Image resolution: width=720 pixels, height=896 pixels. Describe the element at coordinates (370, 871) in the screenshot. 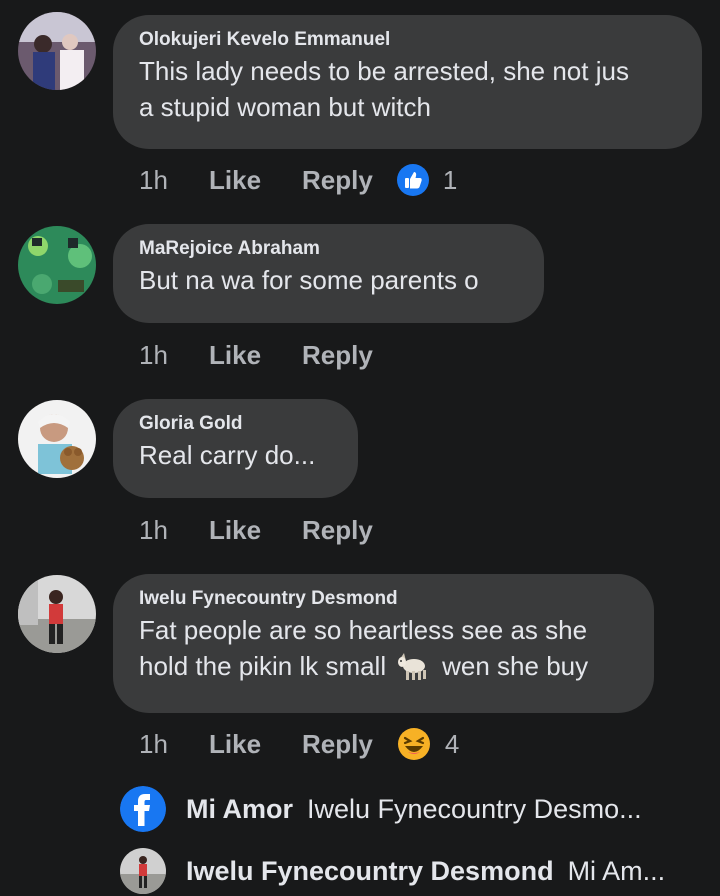

I see `reply-author: Iwelu Fynecountry Desmond` at that location.